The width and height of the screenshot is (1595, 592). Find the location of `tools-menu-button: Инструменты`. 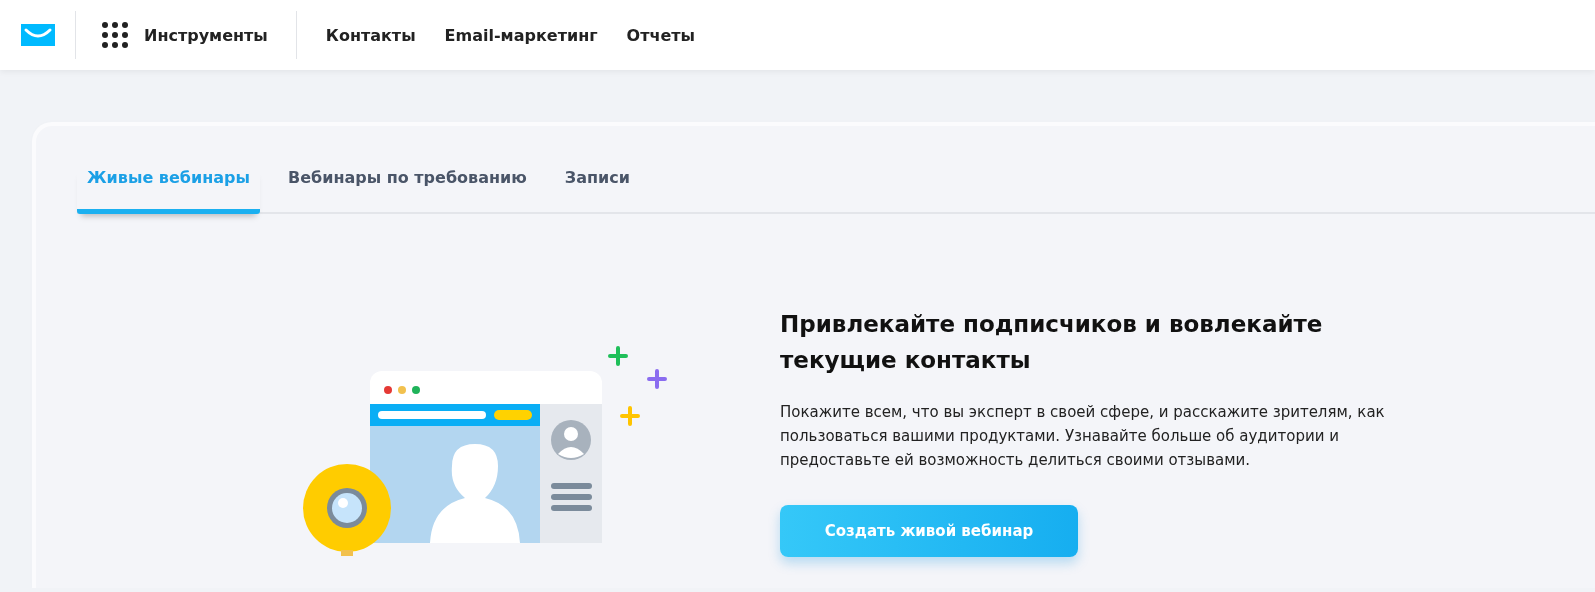

tools-menu-button: Инструменты is located at coordinates (186, 35).